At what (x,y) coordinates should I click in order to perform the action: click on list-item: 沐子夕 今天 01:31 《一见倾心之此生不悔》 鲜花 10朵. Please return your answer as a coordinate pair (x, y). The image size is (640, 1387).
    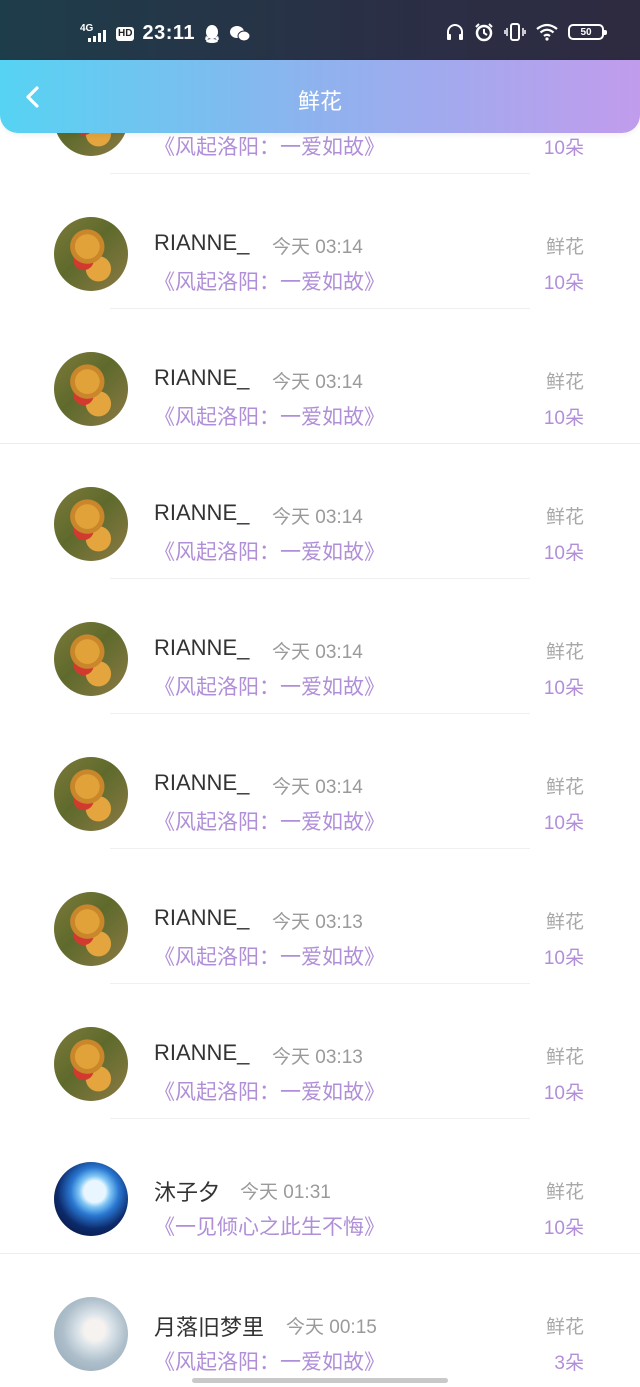
    Looking at the image, I should click on (320, 1186).